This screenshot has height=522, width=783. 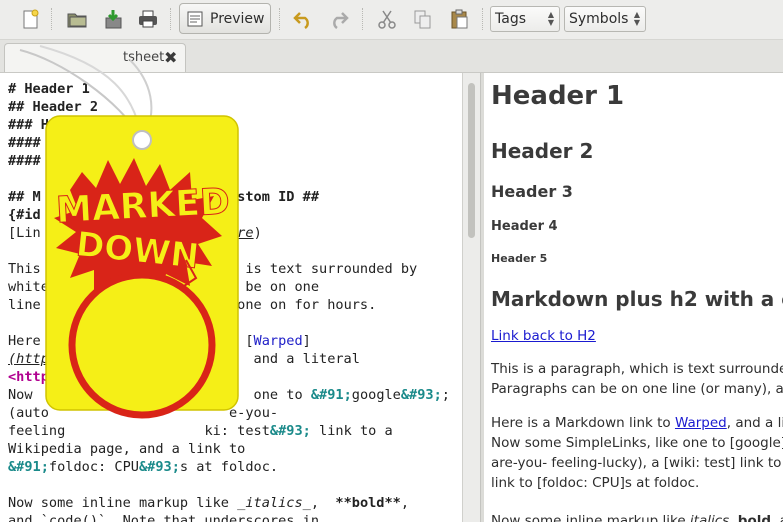 I want to click on close-tab-icon: ✖, so click(x=170, y=57).